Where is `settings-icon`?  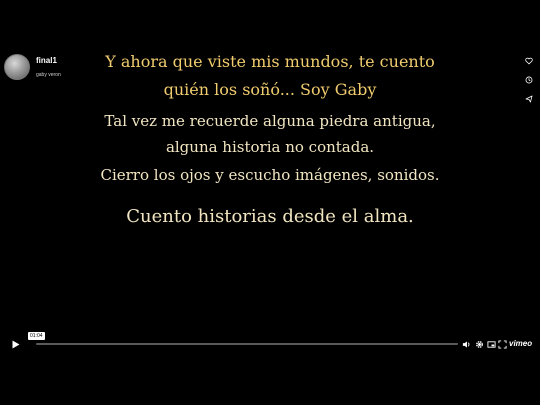
settings-icon is located at coordinates (479, 344).